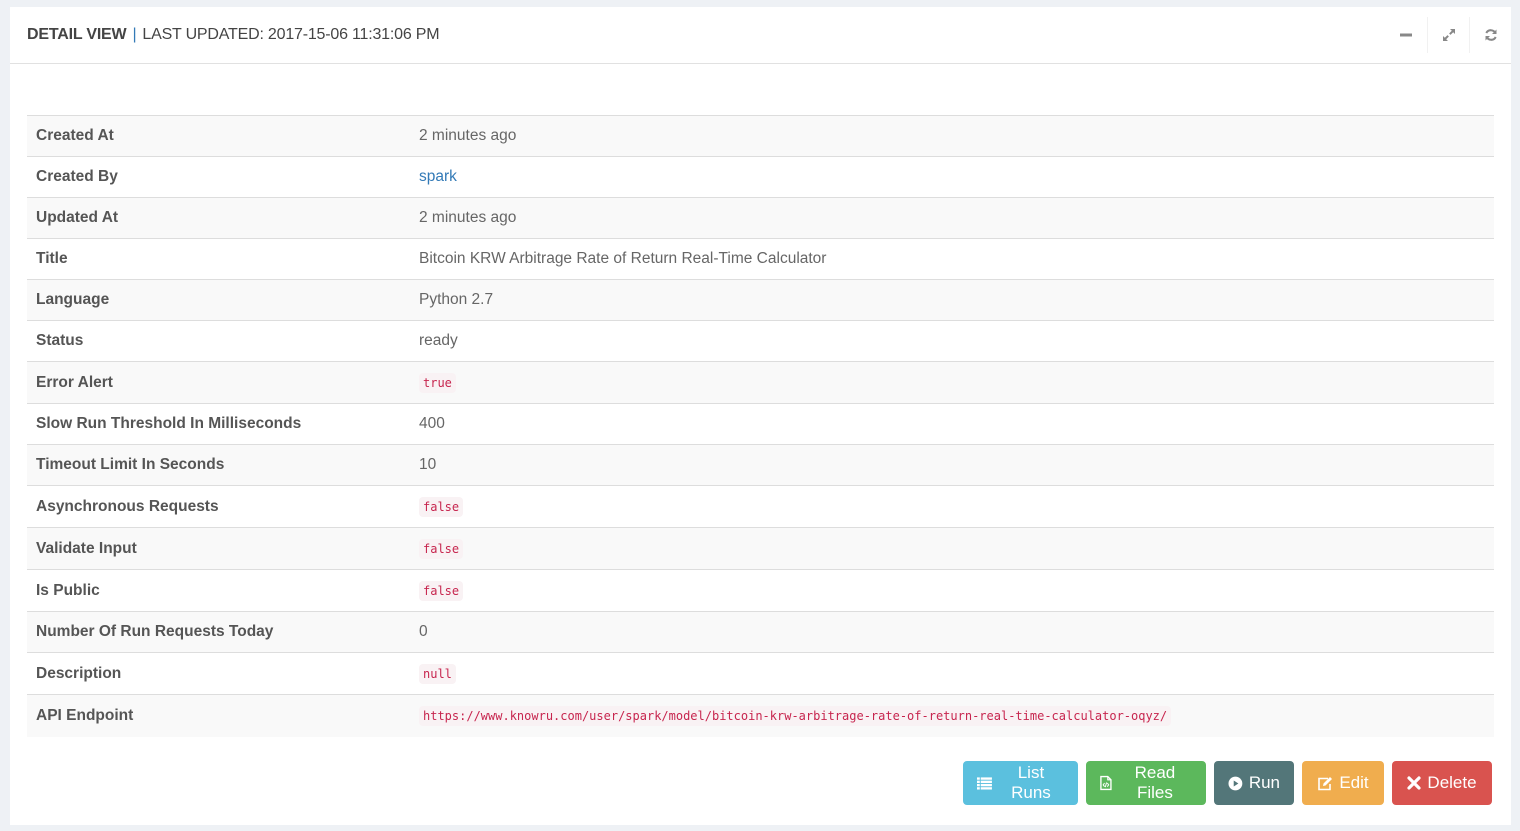  What do you see at coordinates (1106, 783) in the screenshot?
I see `code-file-icon` at bounding box center [1106, 783].